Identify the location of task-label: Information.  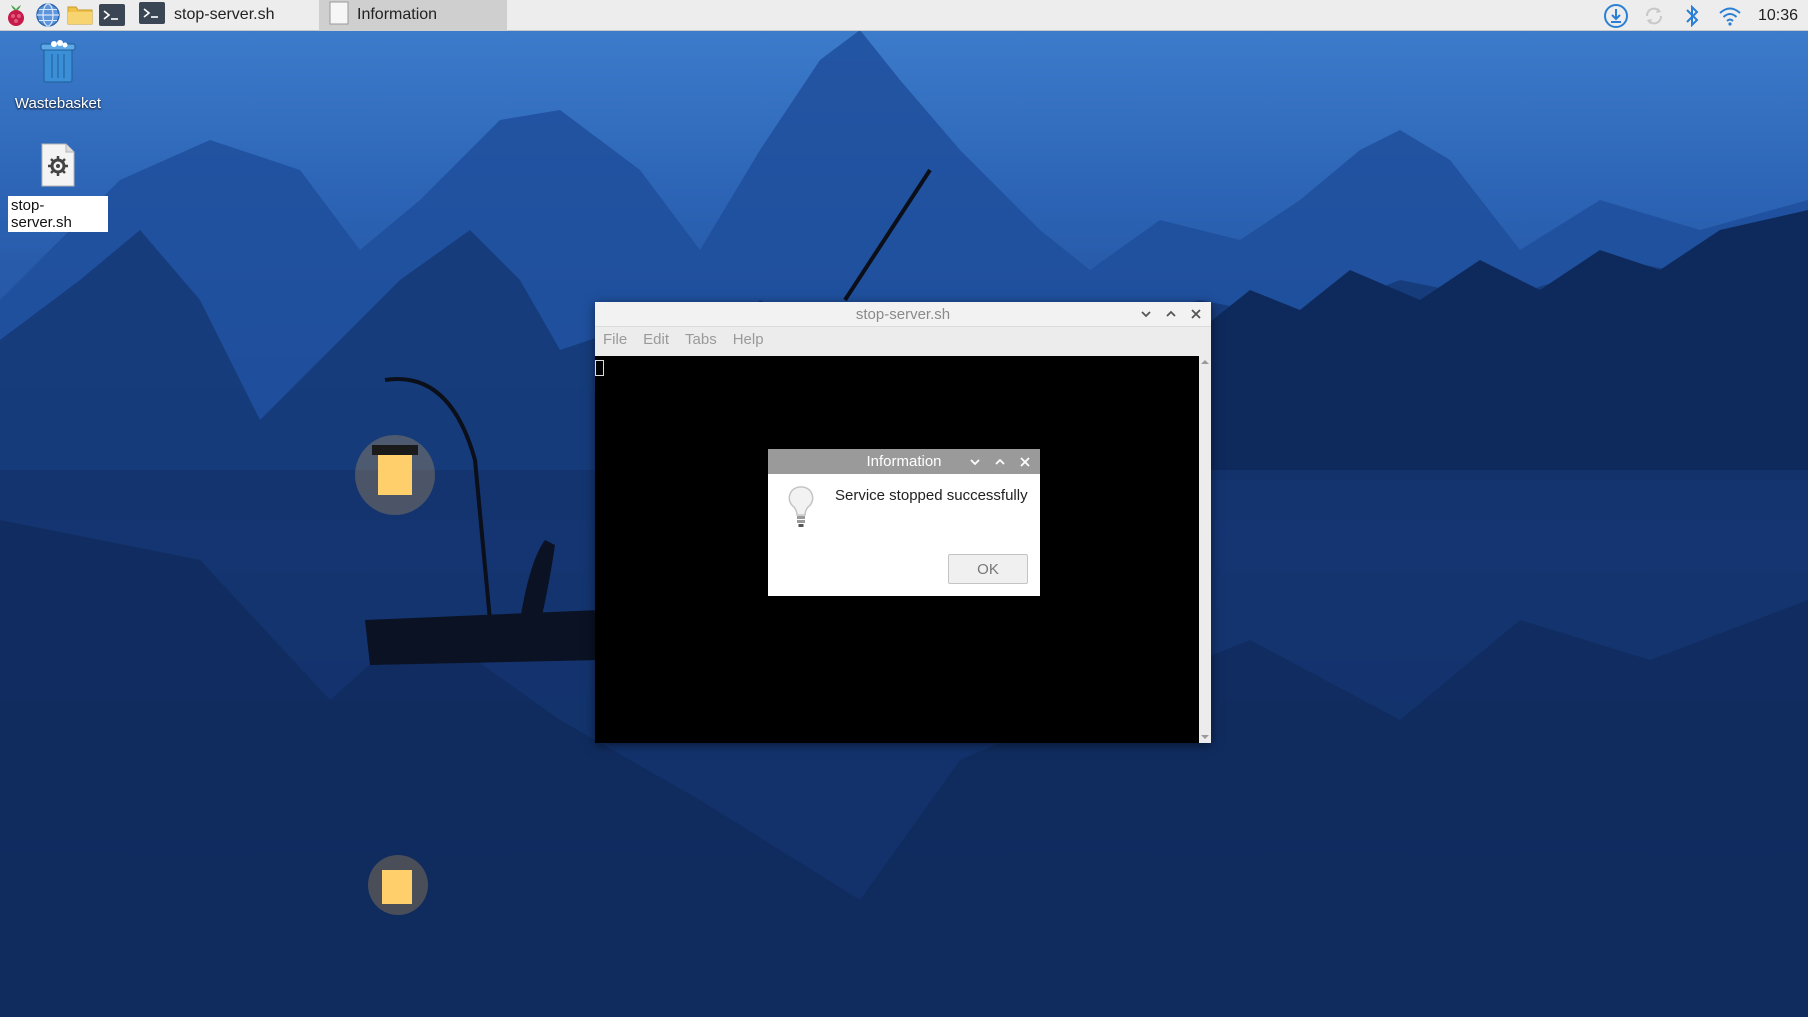
(397, 14).